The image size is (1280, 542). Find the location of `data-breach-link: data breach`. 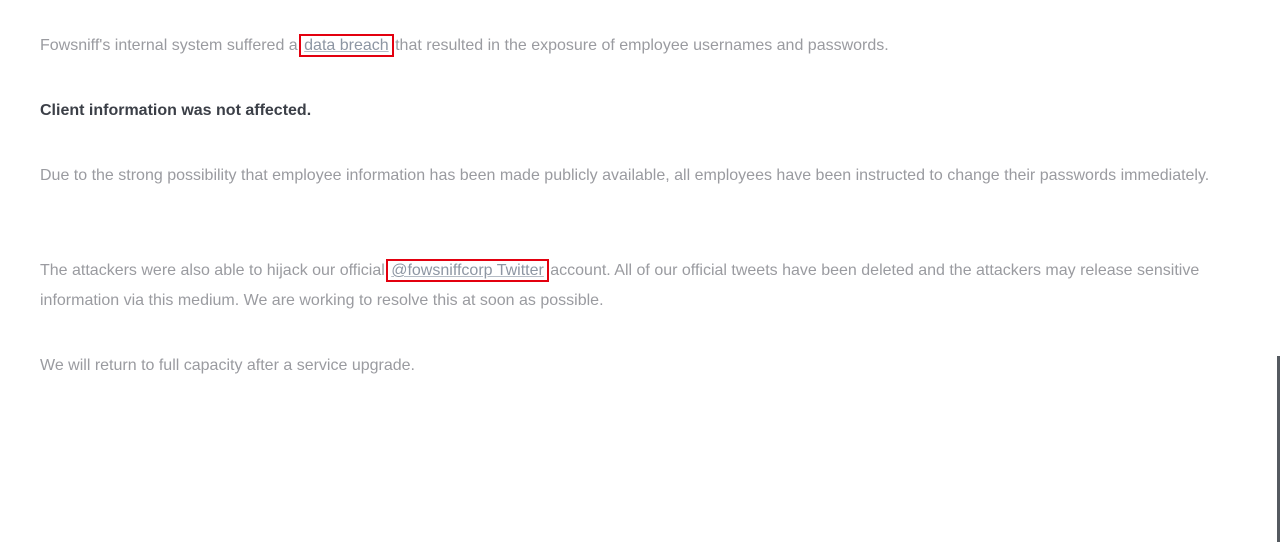

data-breach-link: data breach is located at coordinates (346, 45).